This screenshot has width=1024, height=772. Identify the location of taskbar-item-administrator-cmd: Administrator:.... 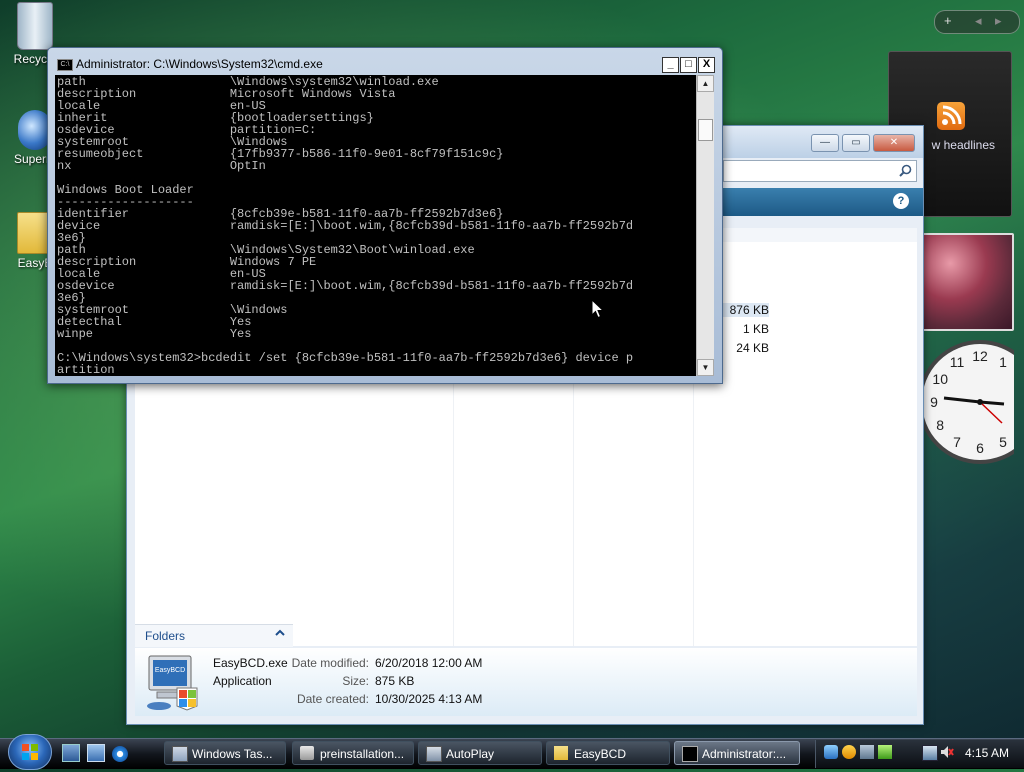
(737, 753).